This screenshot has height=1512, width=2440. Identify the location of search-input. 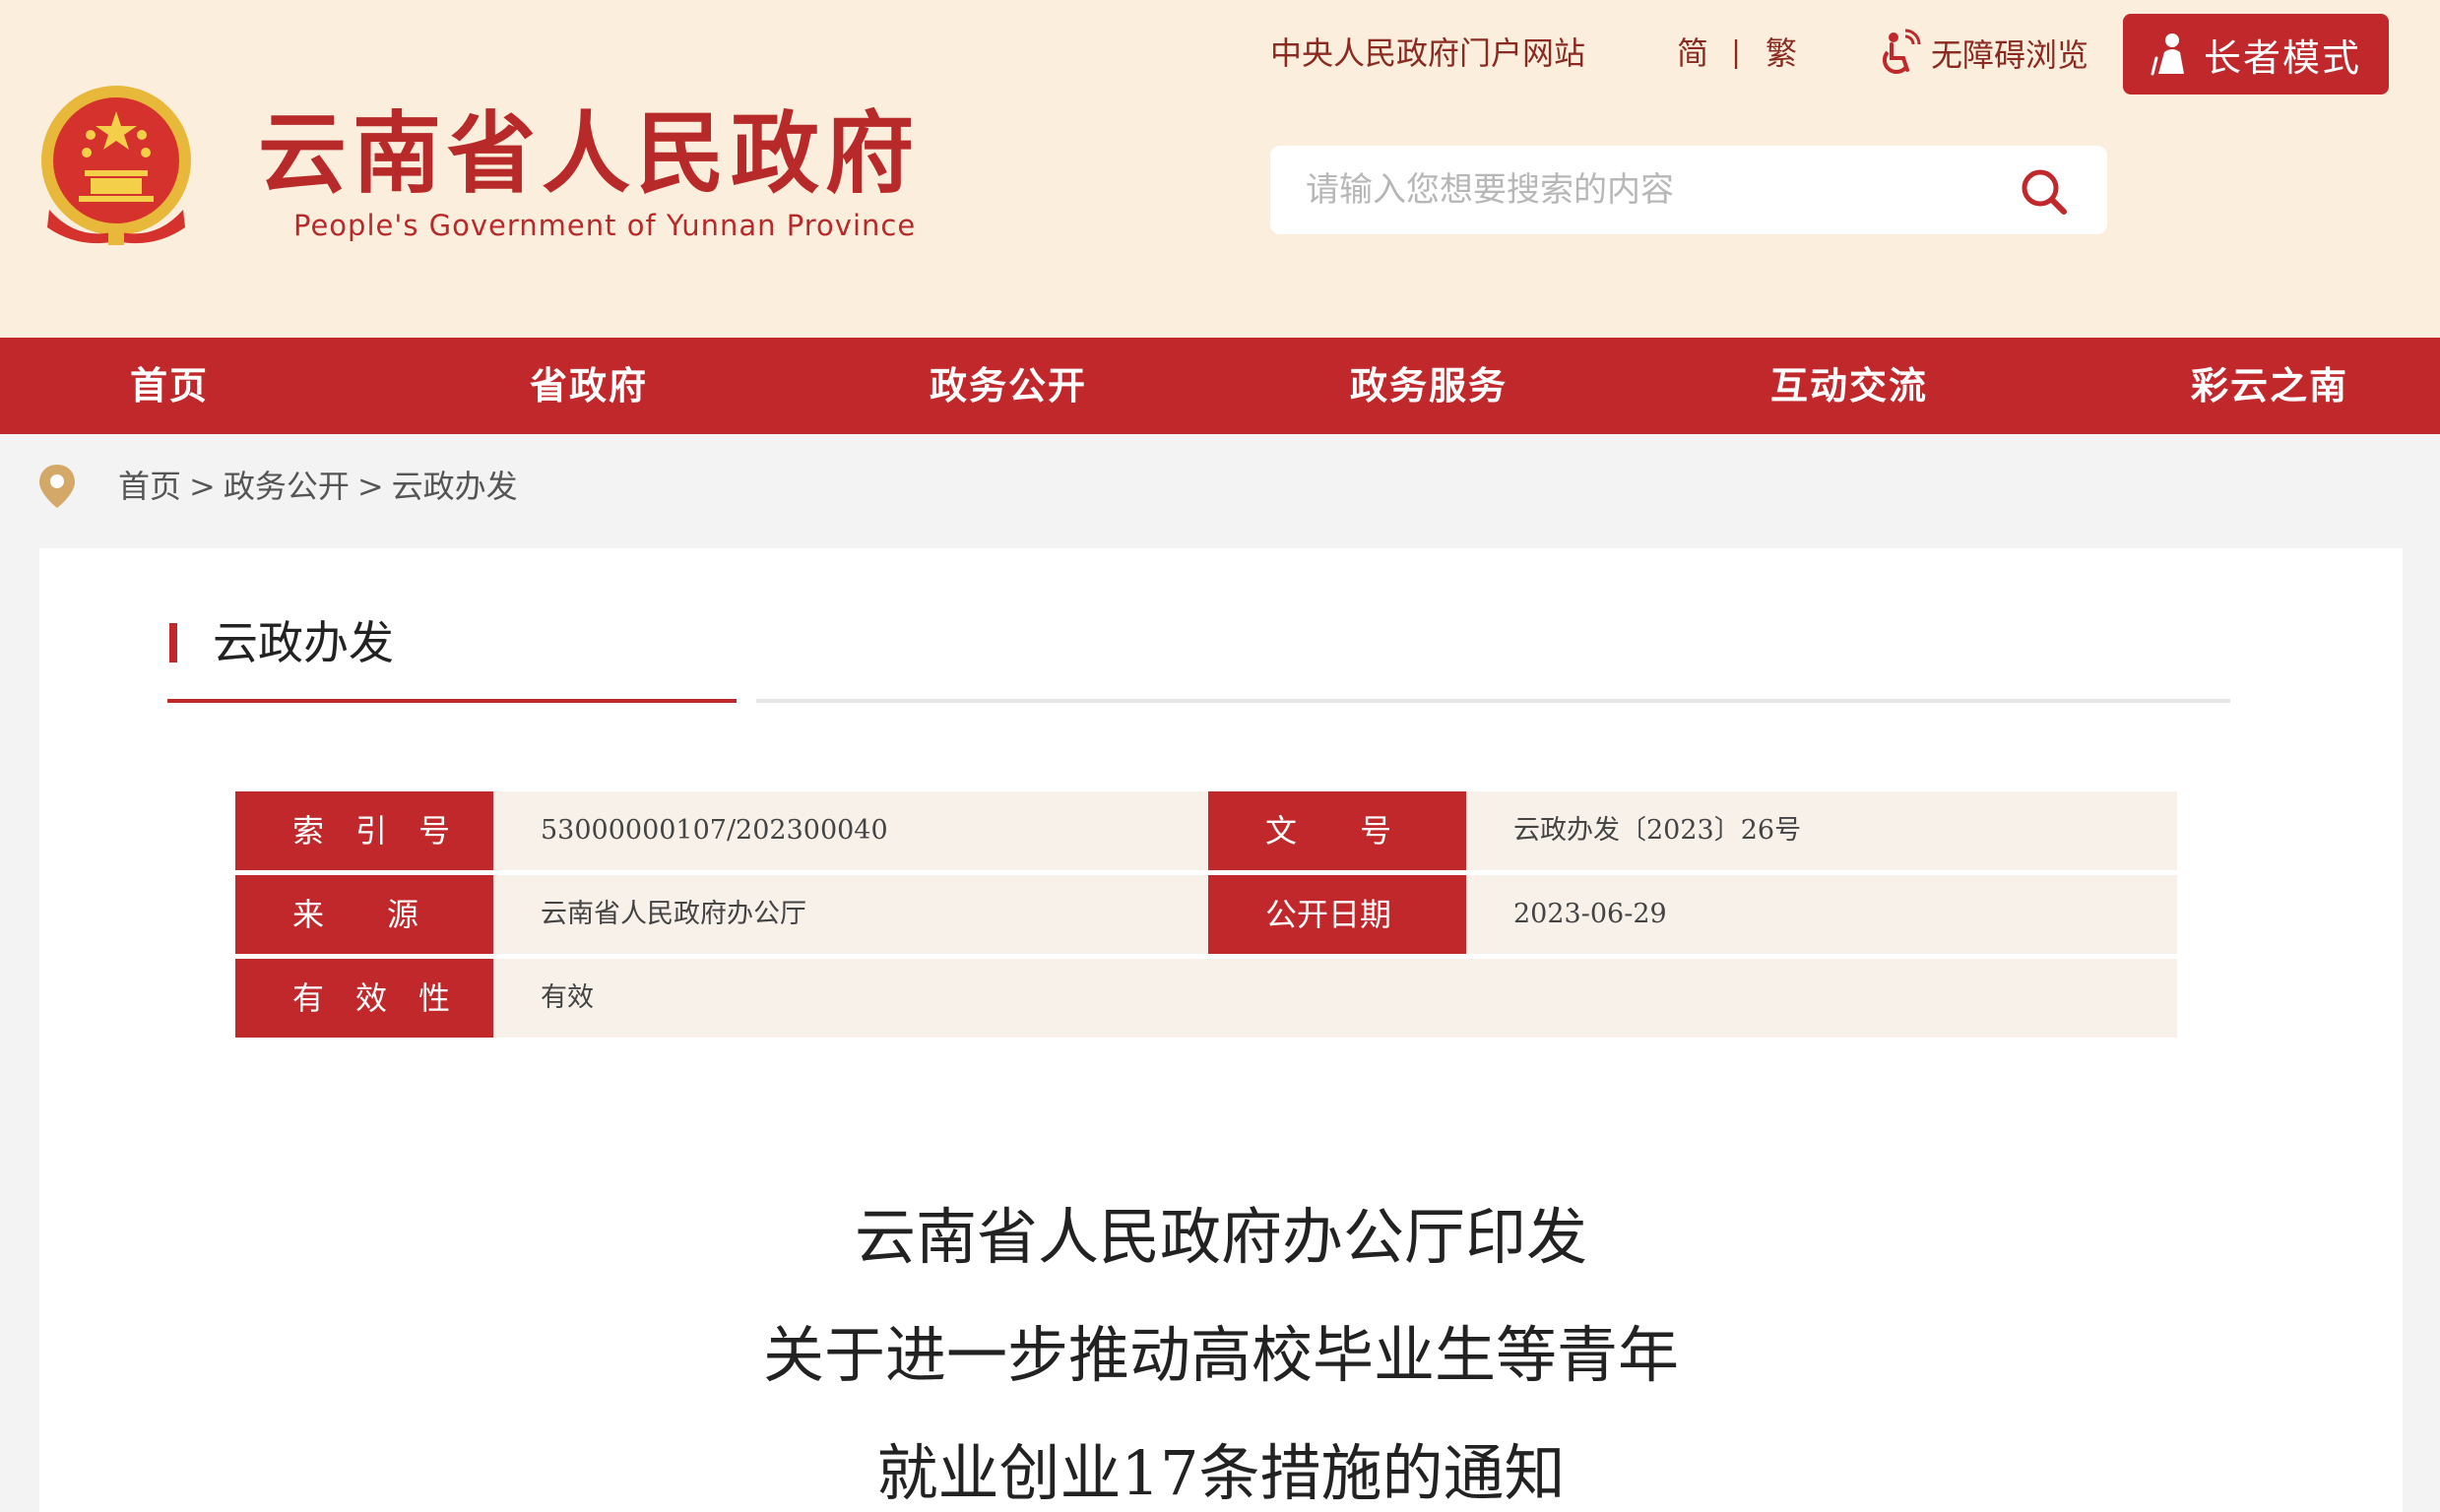
(1650, 190).